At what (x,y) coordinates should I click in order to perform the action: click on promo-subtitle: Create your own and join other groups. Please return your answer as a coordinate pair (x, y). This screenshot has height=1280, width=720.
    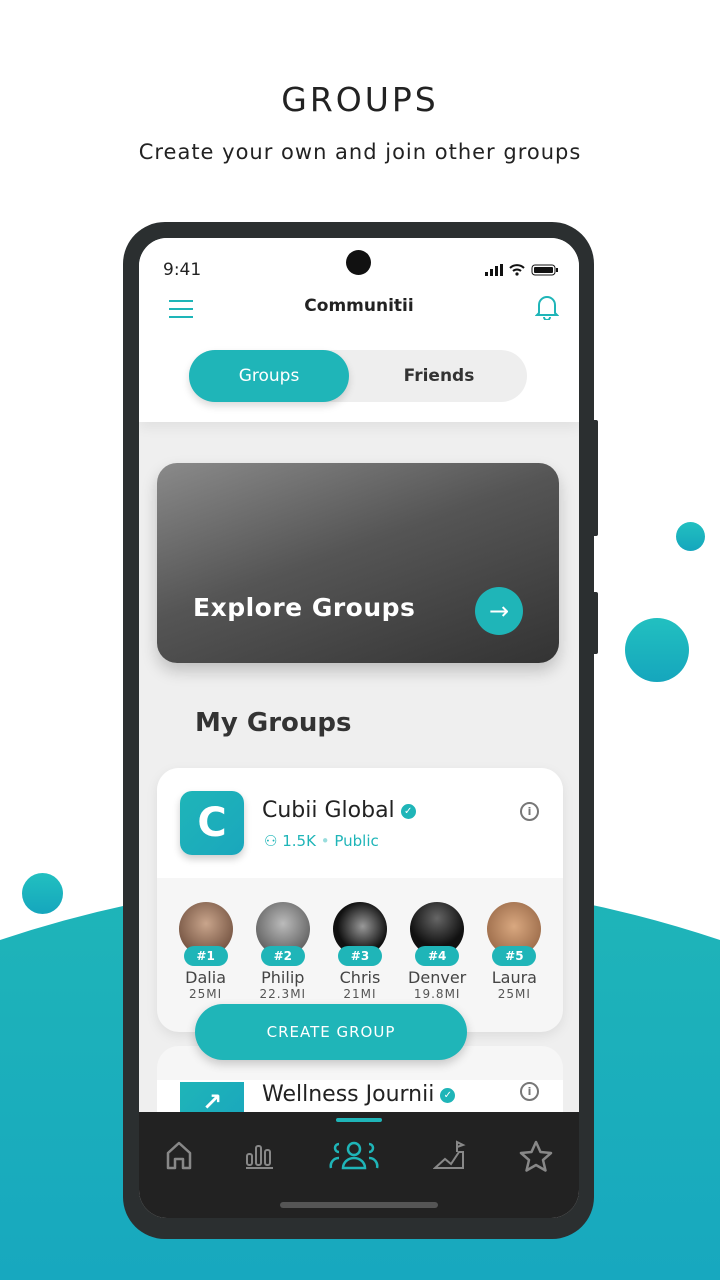
    Looking at the image, I should click on (360, 152).